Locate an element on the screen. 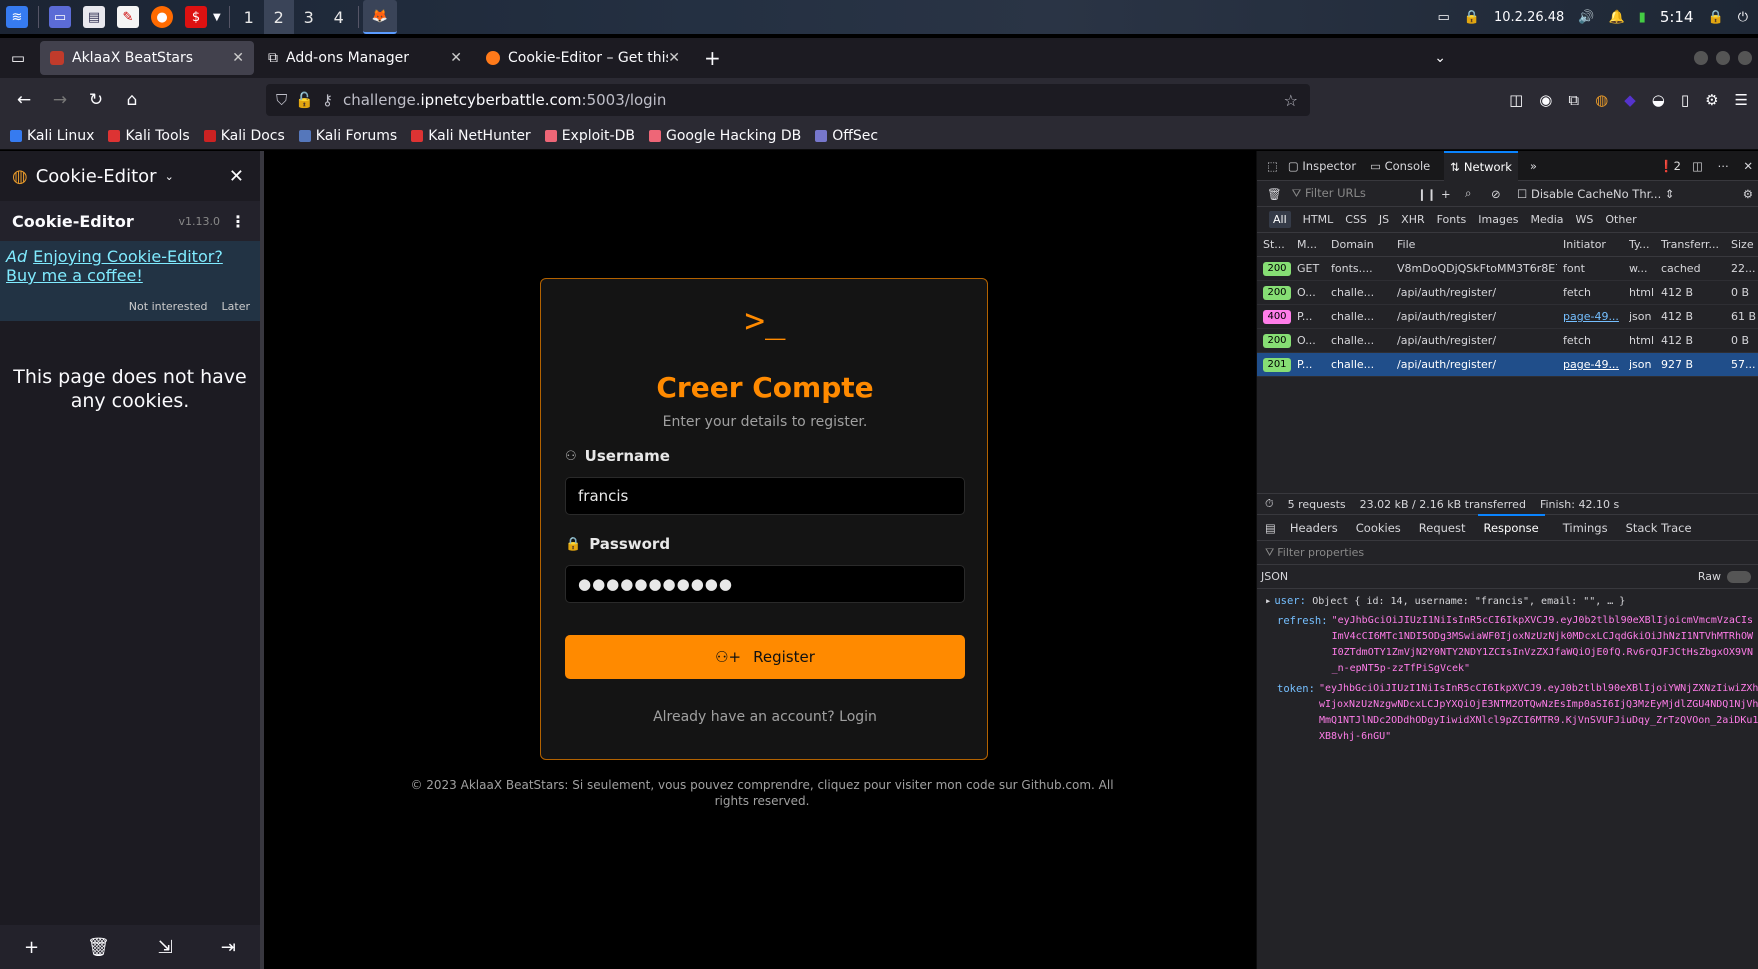 The image size is (1758, 969). volume-icon: 🔊 is located at coordinates (1586, 17).